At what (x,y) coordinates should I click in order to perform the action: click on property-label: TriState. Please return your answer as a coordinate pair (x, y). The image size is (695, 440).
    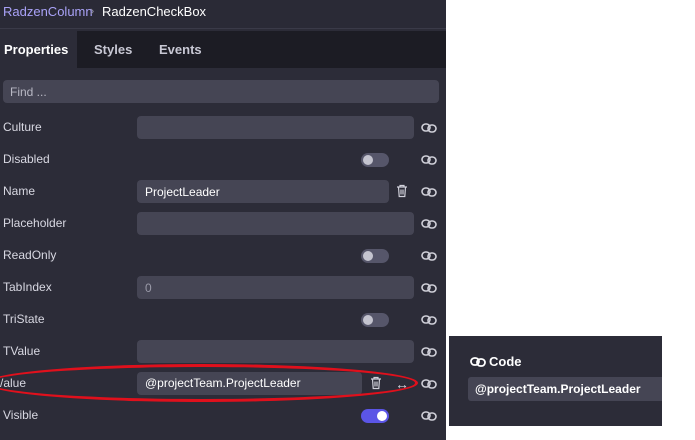
    Looking at the image, I should click on (24, 319).